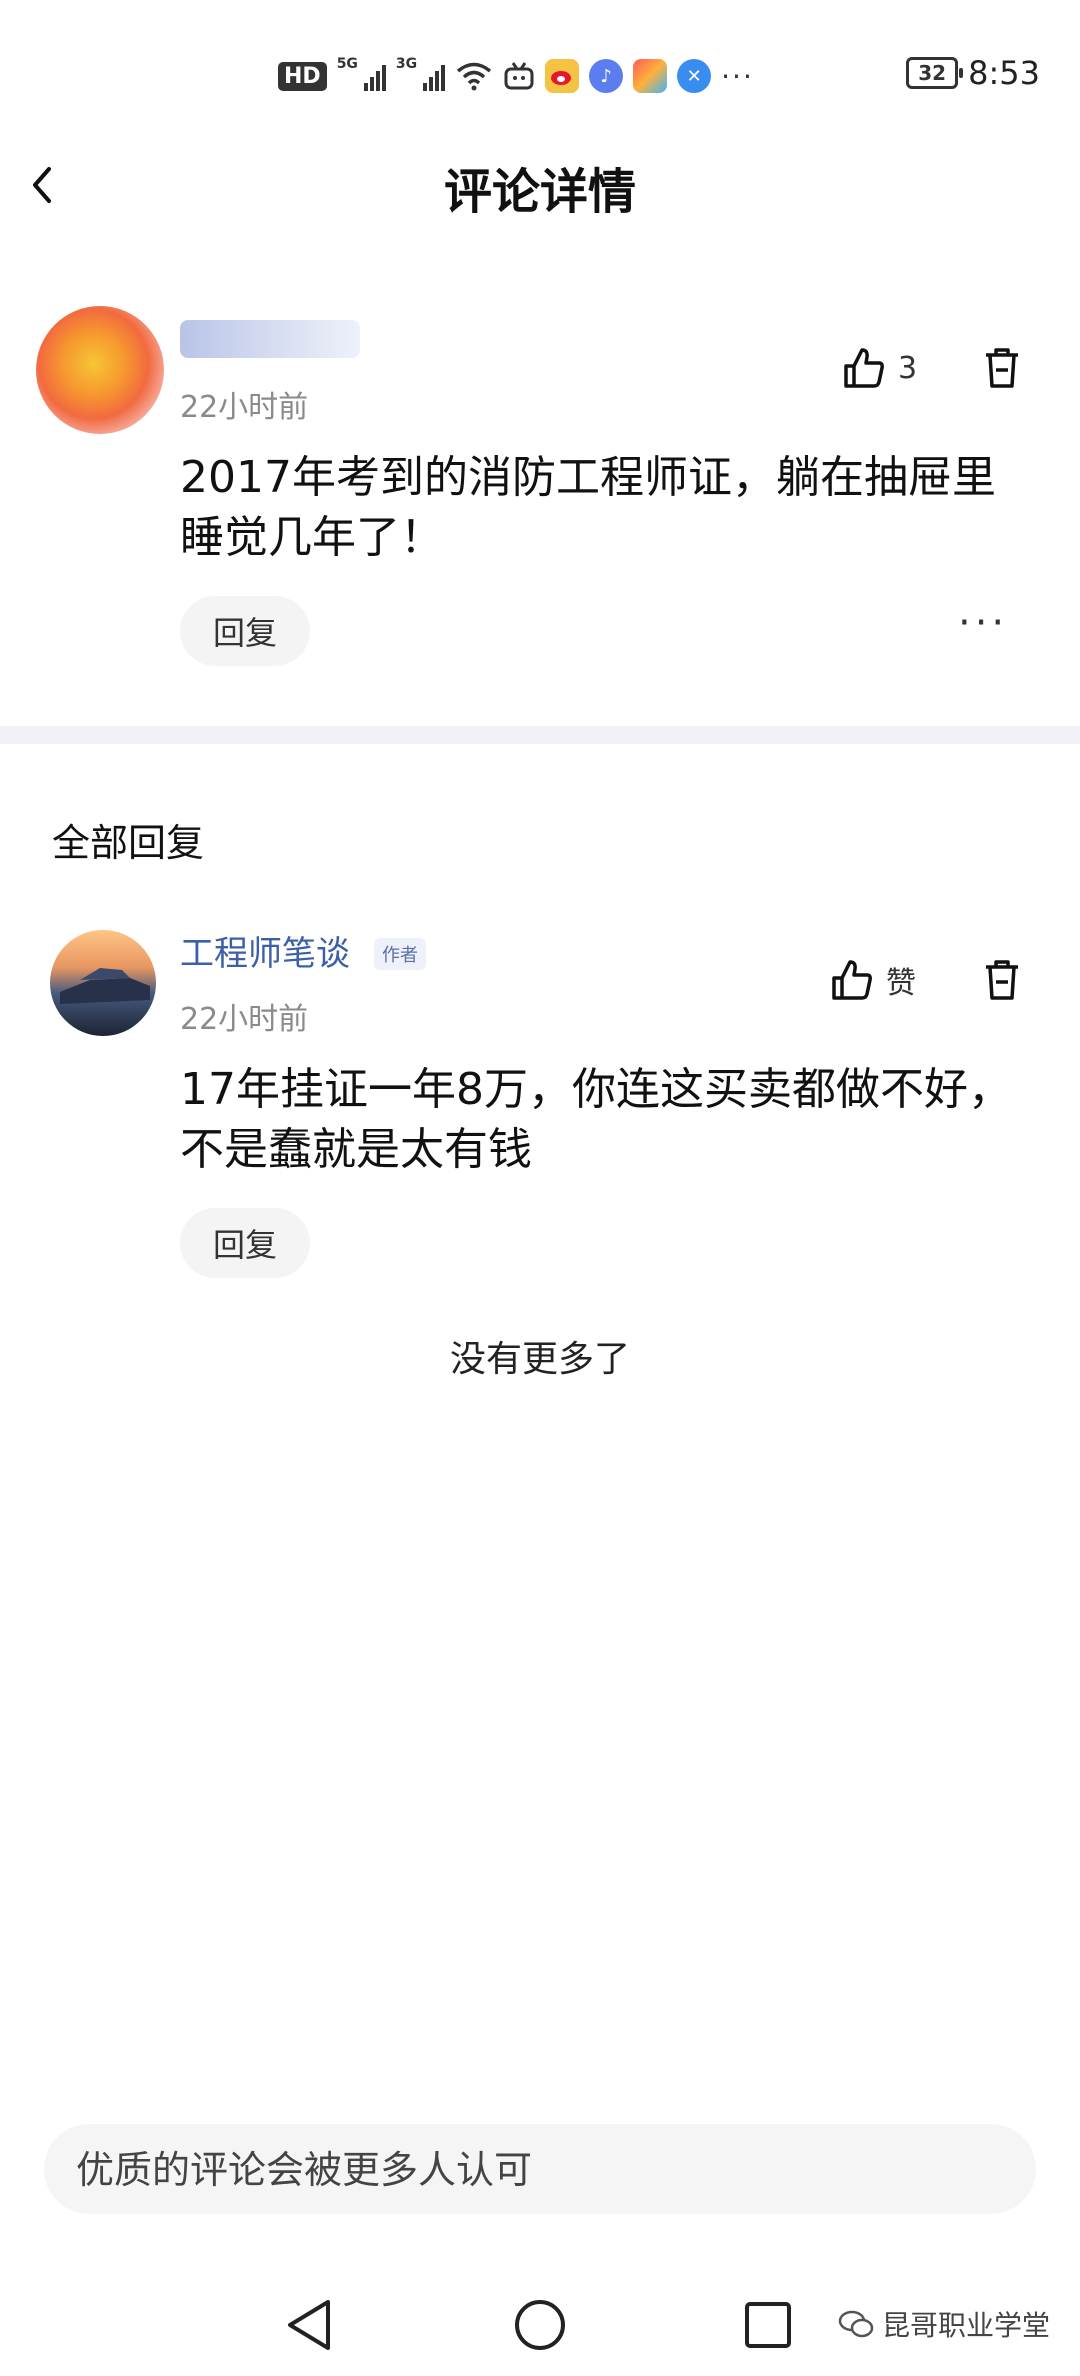  I want to click on reply-text: 17年挂证一年8万，你连这买卖都做不好，不是蠢就是太有钱, so click(596, 1119).